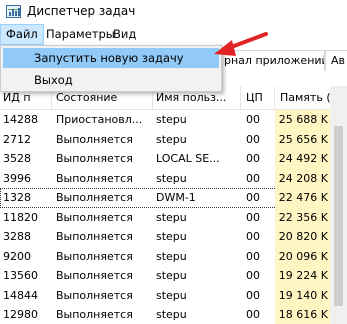 Image resolution: width=347 pixels, height=324 pixels. What do you see at coordinates (338, 216) in the screenshot?
I see `scrollbar-thumb` at bounding box center [338, 216].